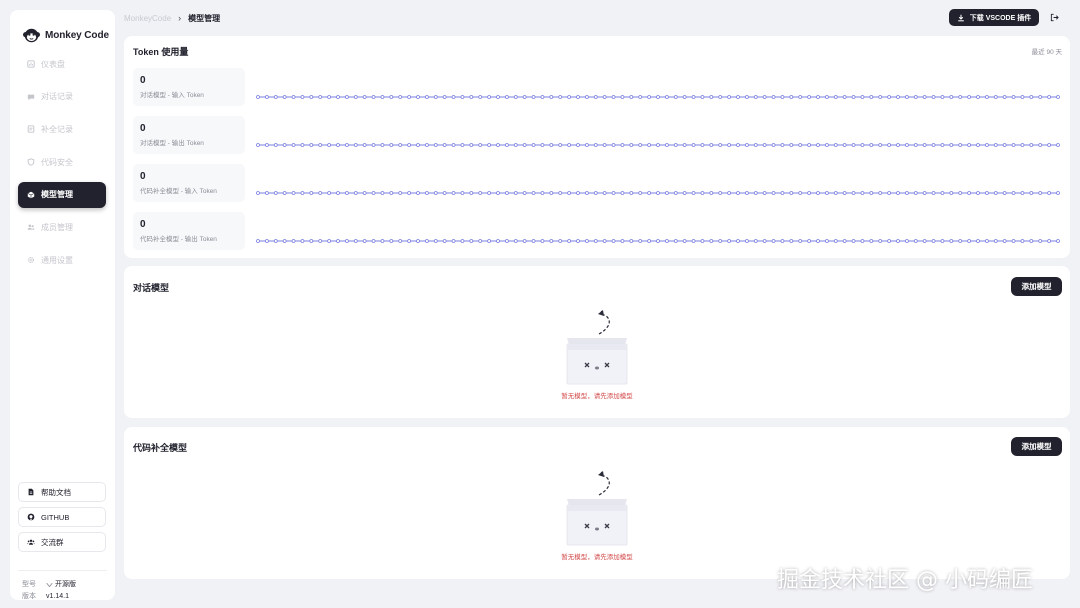  Describe the element at coordinates (62, 227) in the screenshot. I see `sidebar-item-members: 成员管理` at that location.